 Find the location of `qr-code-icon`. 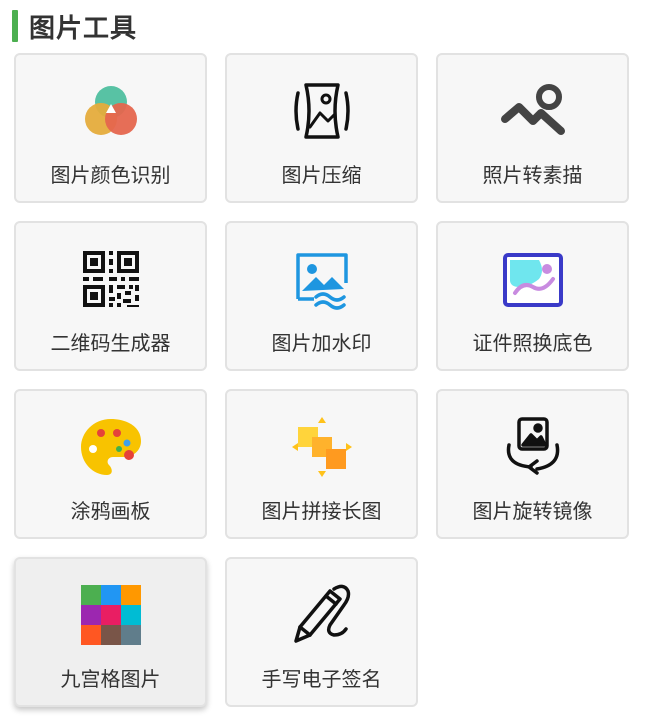

qr-code-icon is located at coordinates (111, 279).